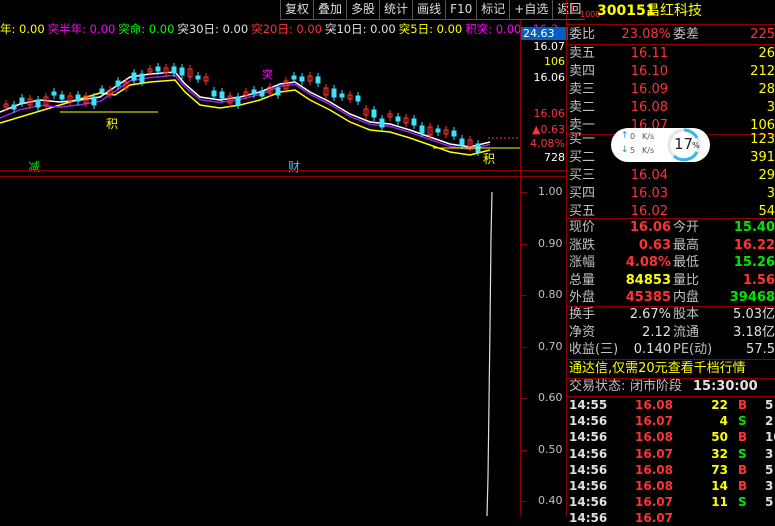 This screenshot has height=526, width=775. I want to click on toolbar-button: 画线, so click(429, 10).